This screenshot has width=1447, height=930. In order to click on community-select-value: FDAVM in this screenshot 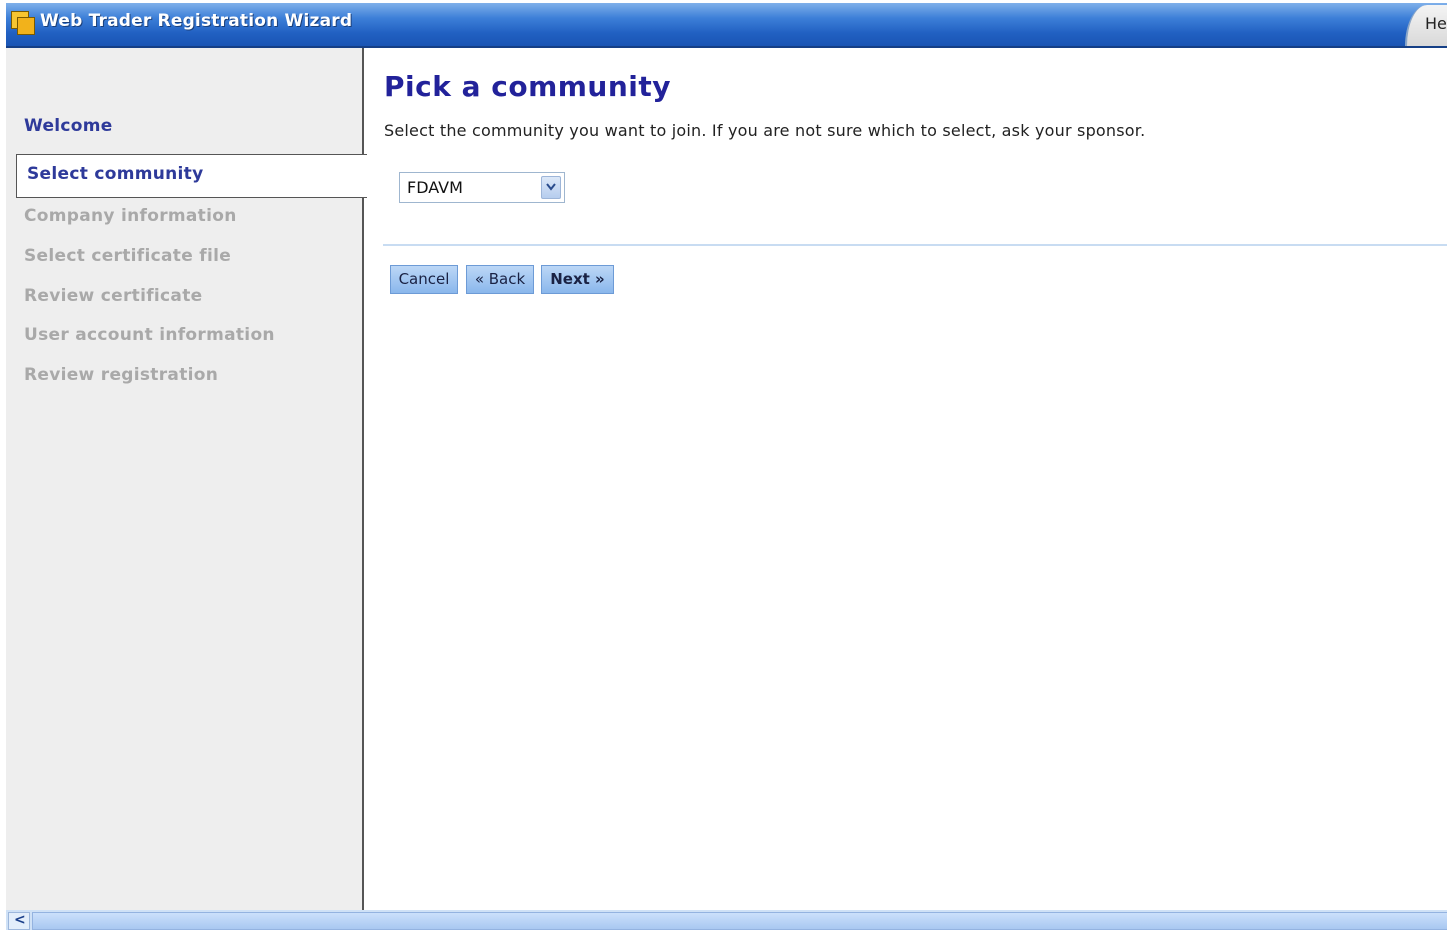, I will do `click(435, 187)`.